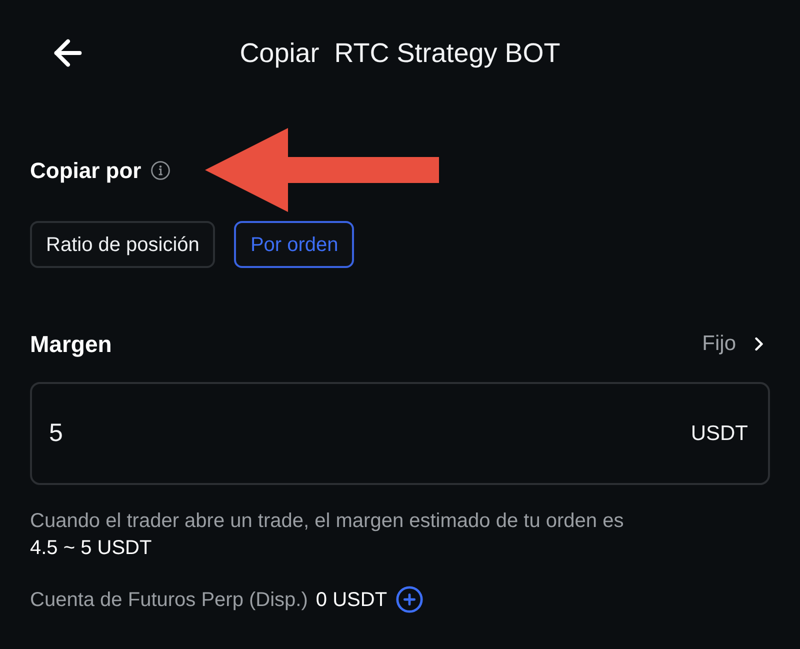 The image size is (800, 649). What do you see at coordinates (352, 600) in the screenshot?
I see `account-balance: 0 USDT` at bounding box center [352, 600].